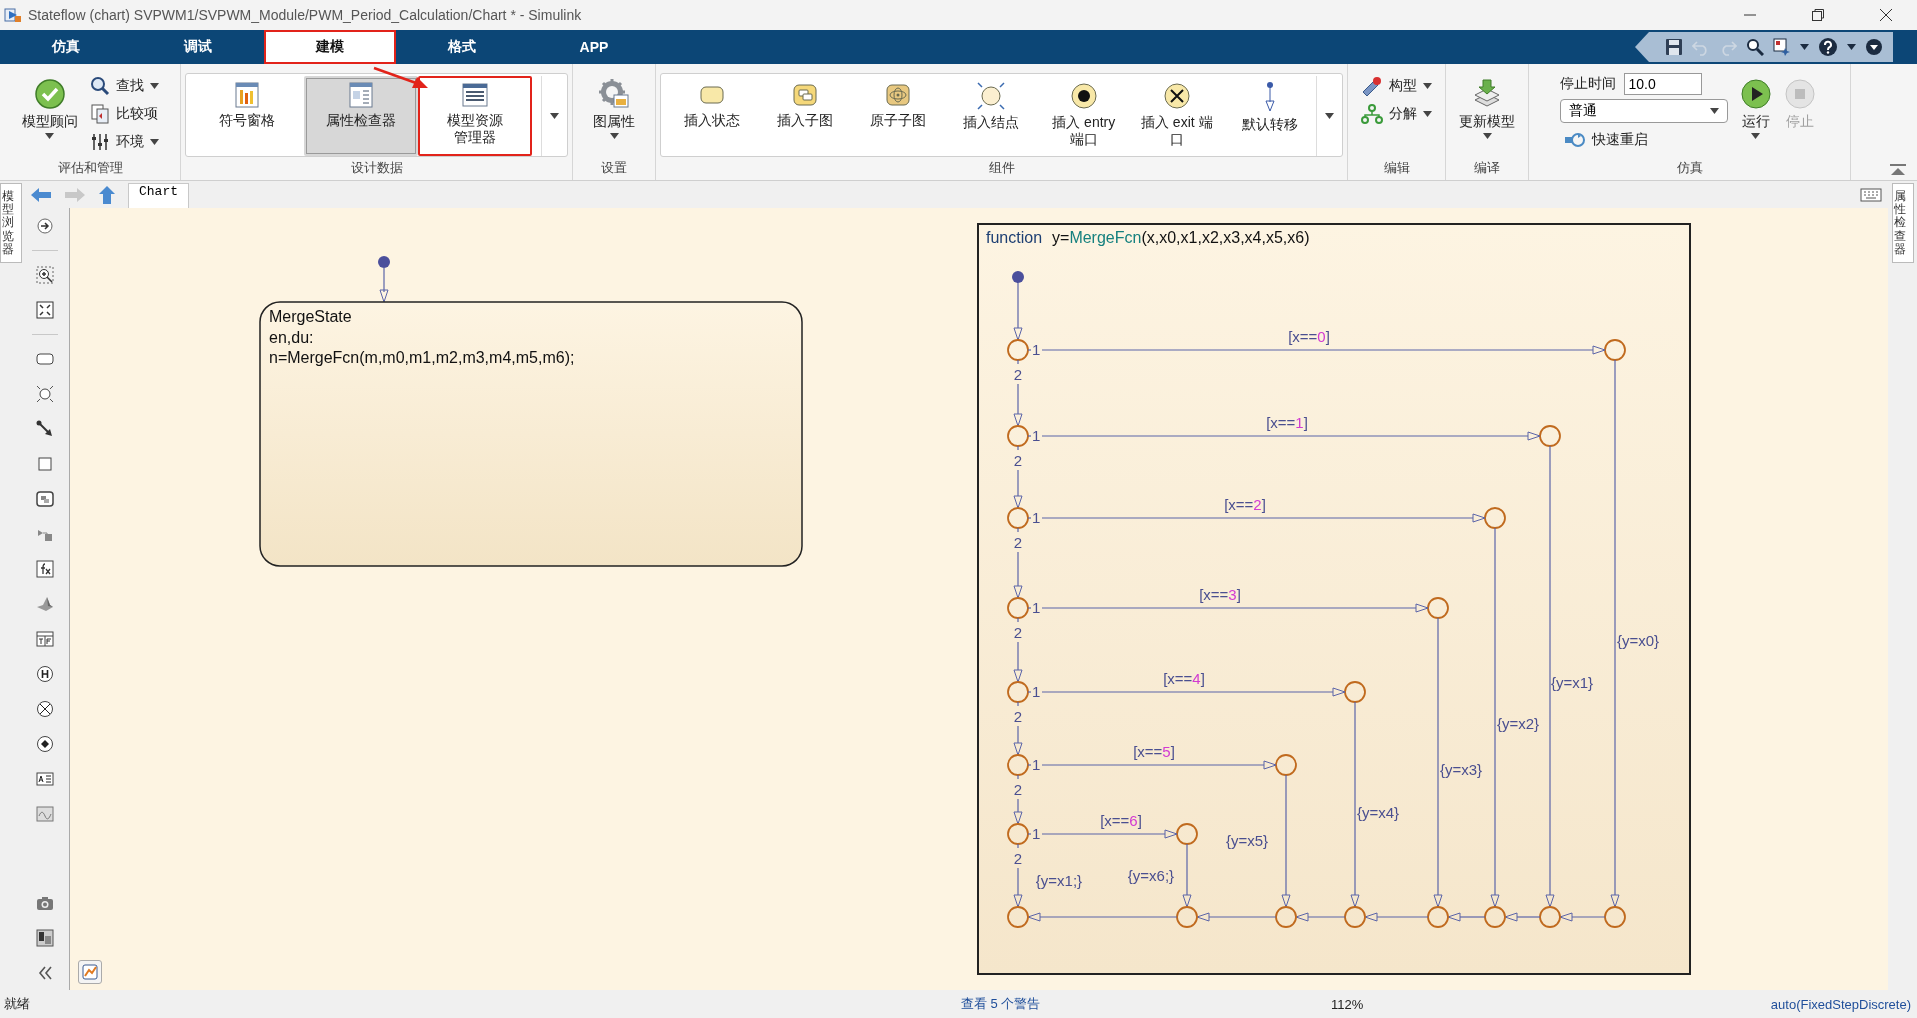  What do you see at coordinates (49, 113) in the screenshot?
I see `ribbon-button: 模型顾问` at bounding box center [49, 113].